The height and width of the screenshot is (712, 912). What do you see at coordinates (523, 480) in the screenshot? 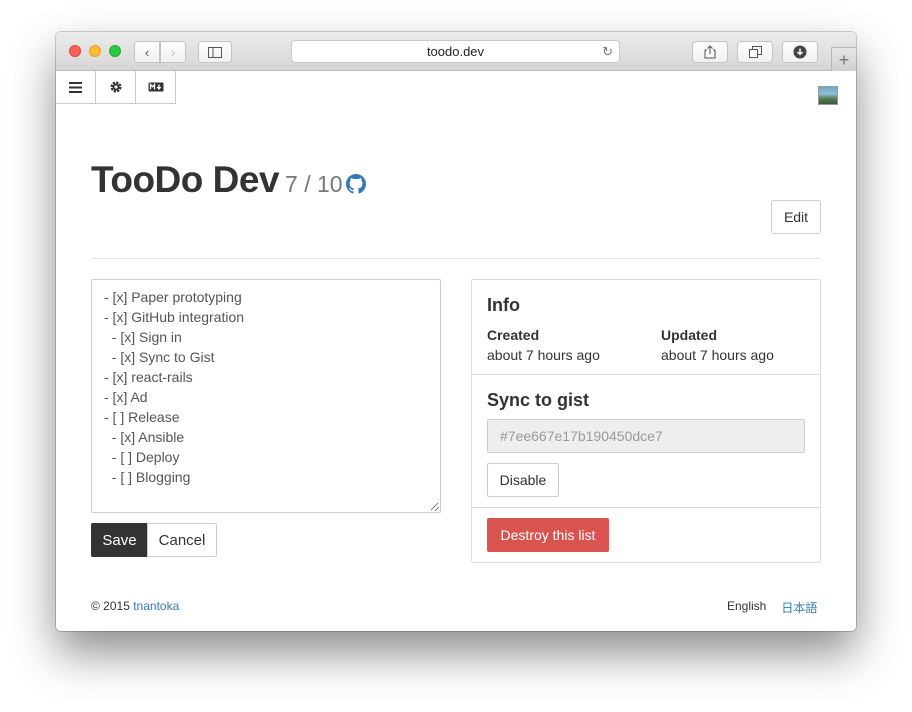
I see `disable-sync-button: Disable` at bounding box center [523, 480].